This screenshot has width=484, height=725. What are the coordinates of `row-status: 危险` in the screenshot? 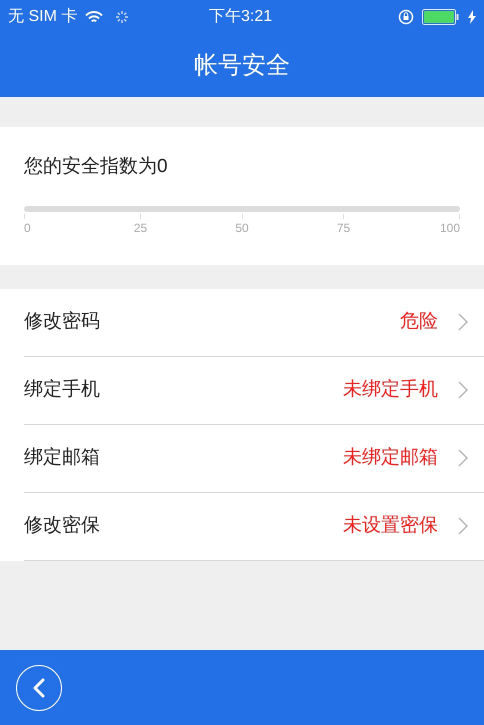 It's located at (419, 322).